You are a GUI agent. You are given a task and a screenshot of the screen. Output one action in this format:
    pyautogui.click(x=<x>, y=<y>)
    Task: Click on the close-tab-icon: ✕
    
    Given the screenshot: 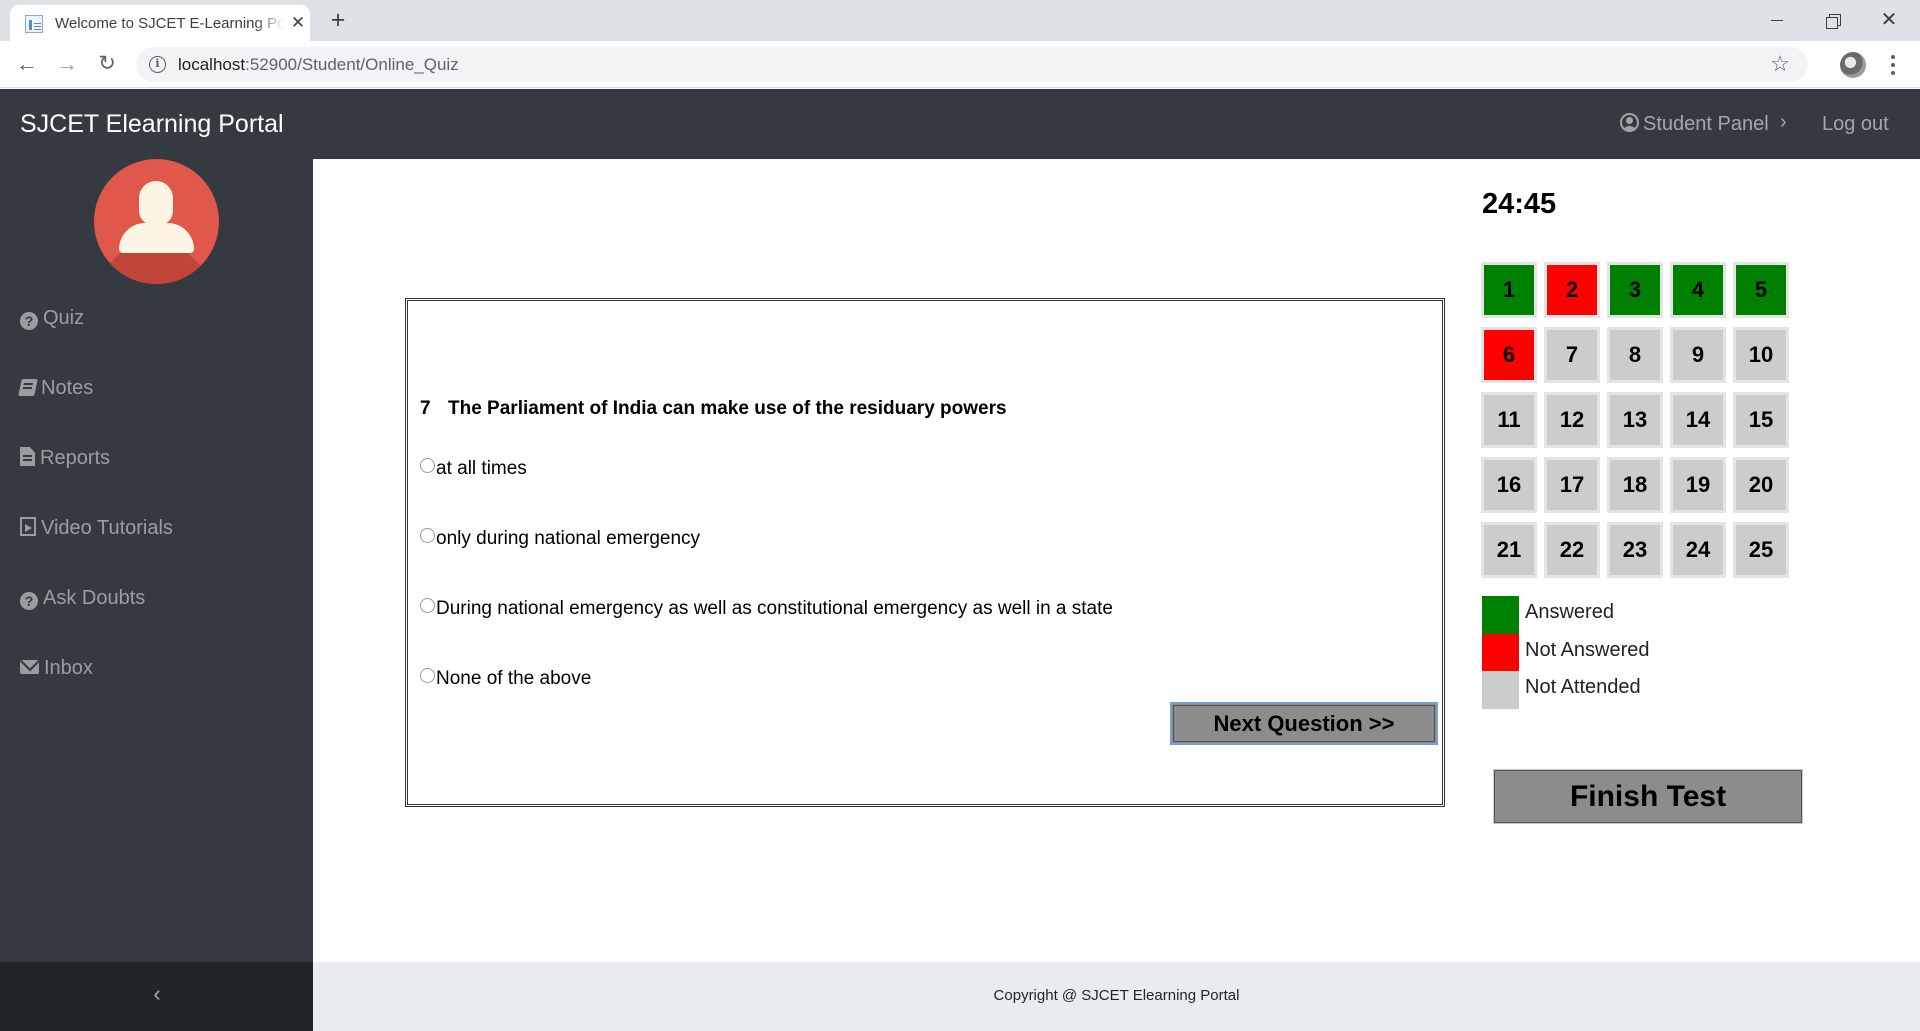 What is the action you would take?
    pyautogui.click(x=298, y=23)
    